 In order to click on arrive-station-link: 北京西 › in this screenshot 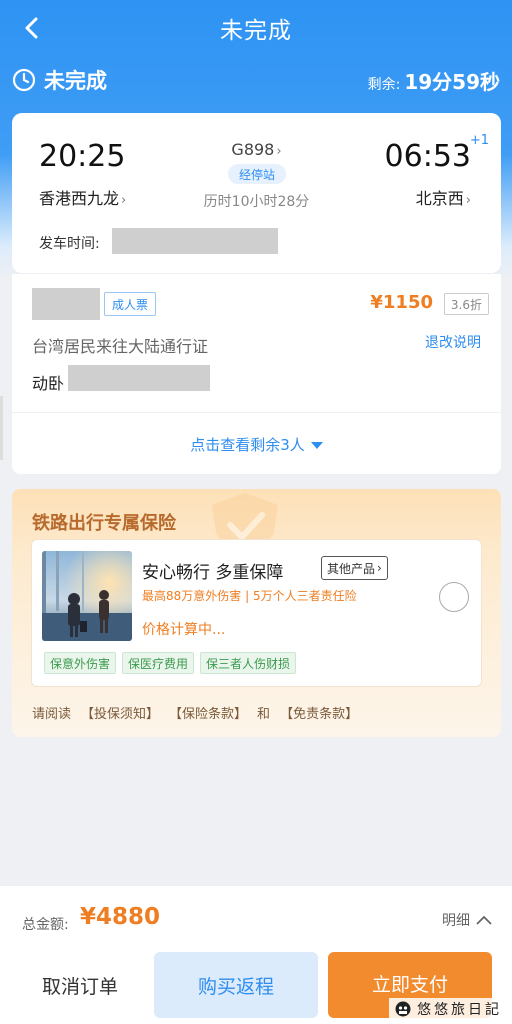, I will do `click(443, 197)`.